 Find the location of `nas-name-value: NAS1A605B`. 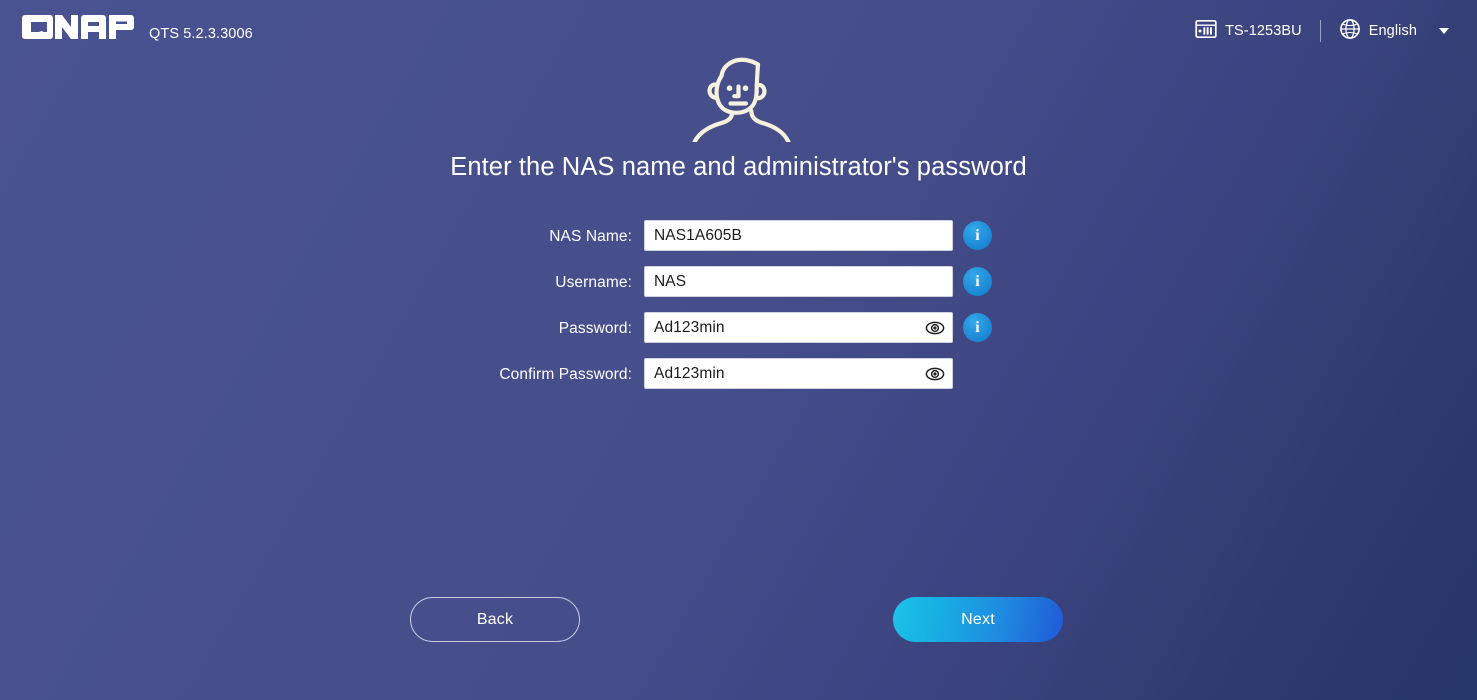

nas-name-value: NAS1A605B is located at coordinates (698, 235).